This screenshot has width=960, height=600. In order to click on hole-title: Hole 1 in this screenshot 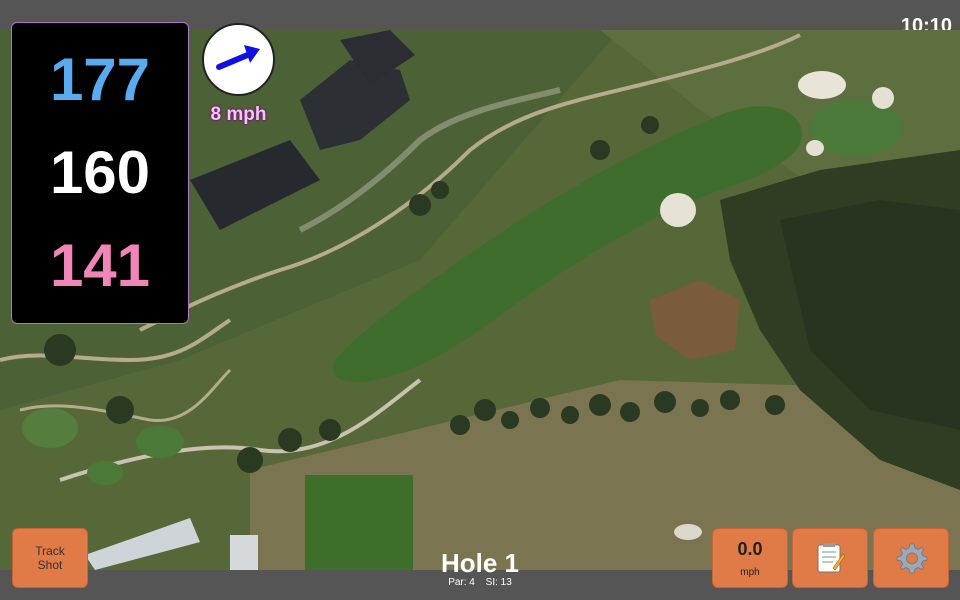, I will do `click(480, 563)`.